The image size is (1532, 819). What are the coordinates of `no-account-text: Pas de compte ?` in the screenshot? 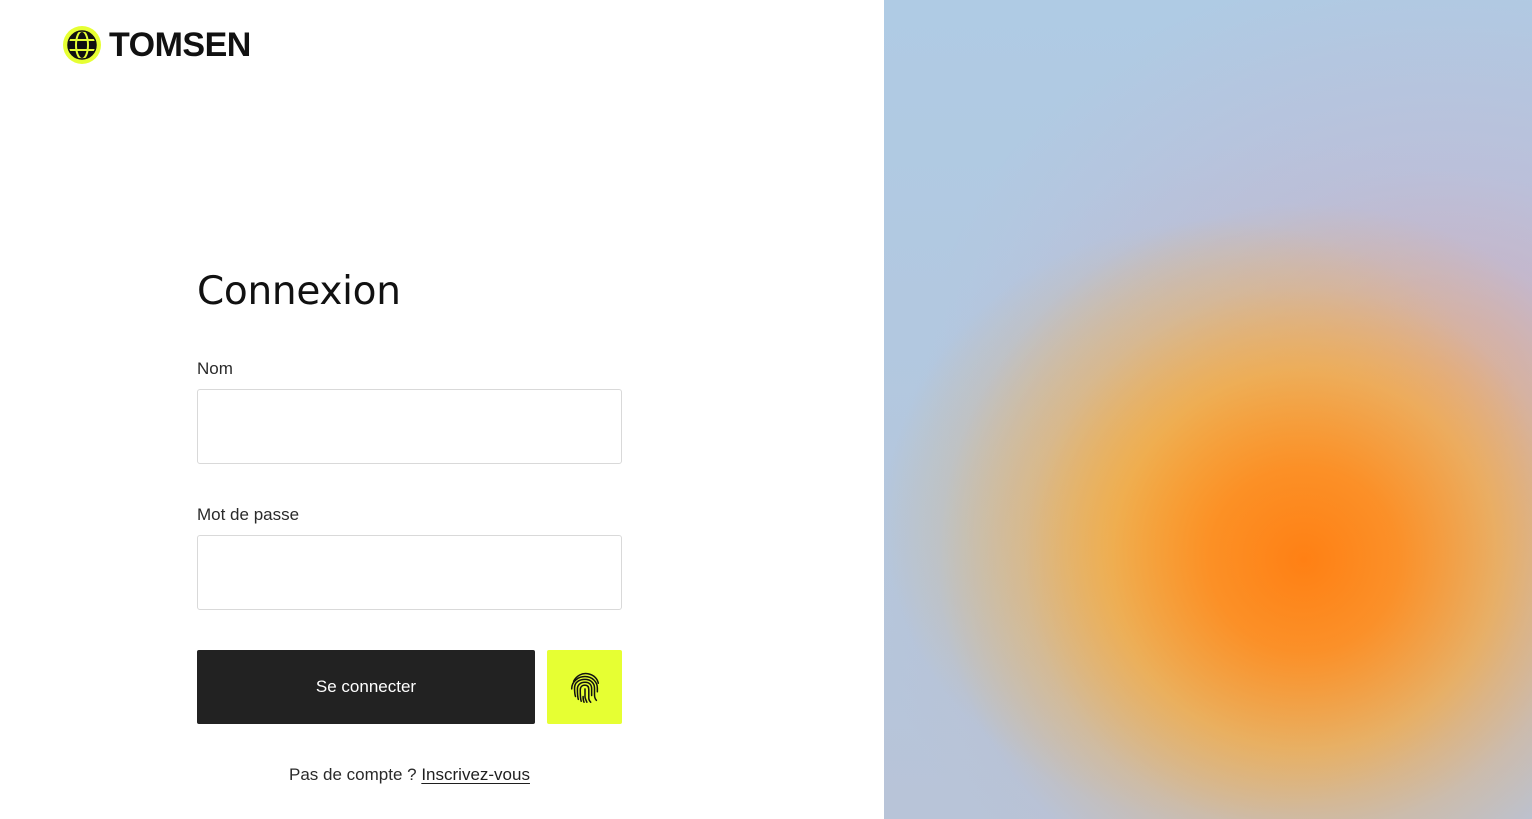 It's located at (353, 774).